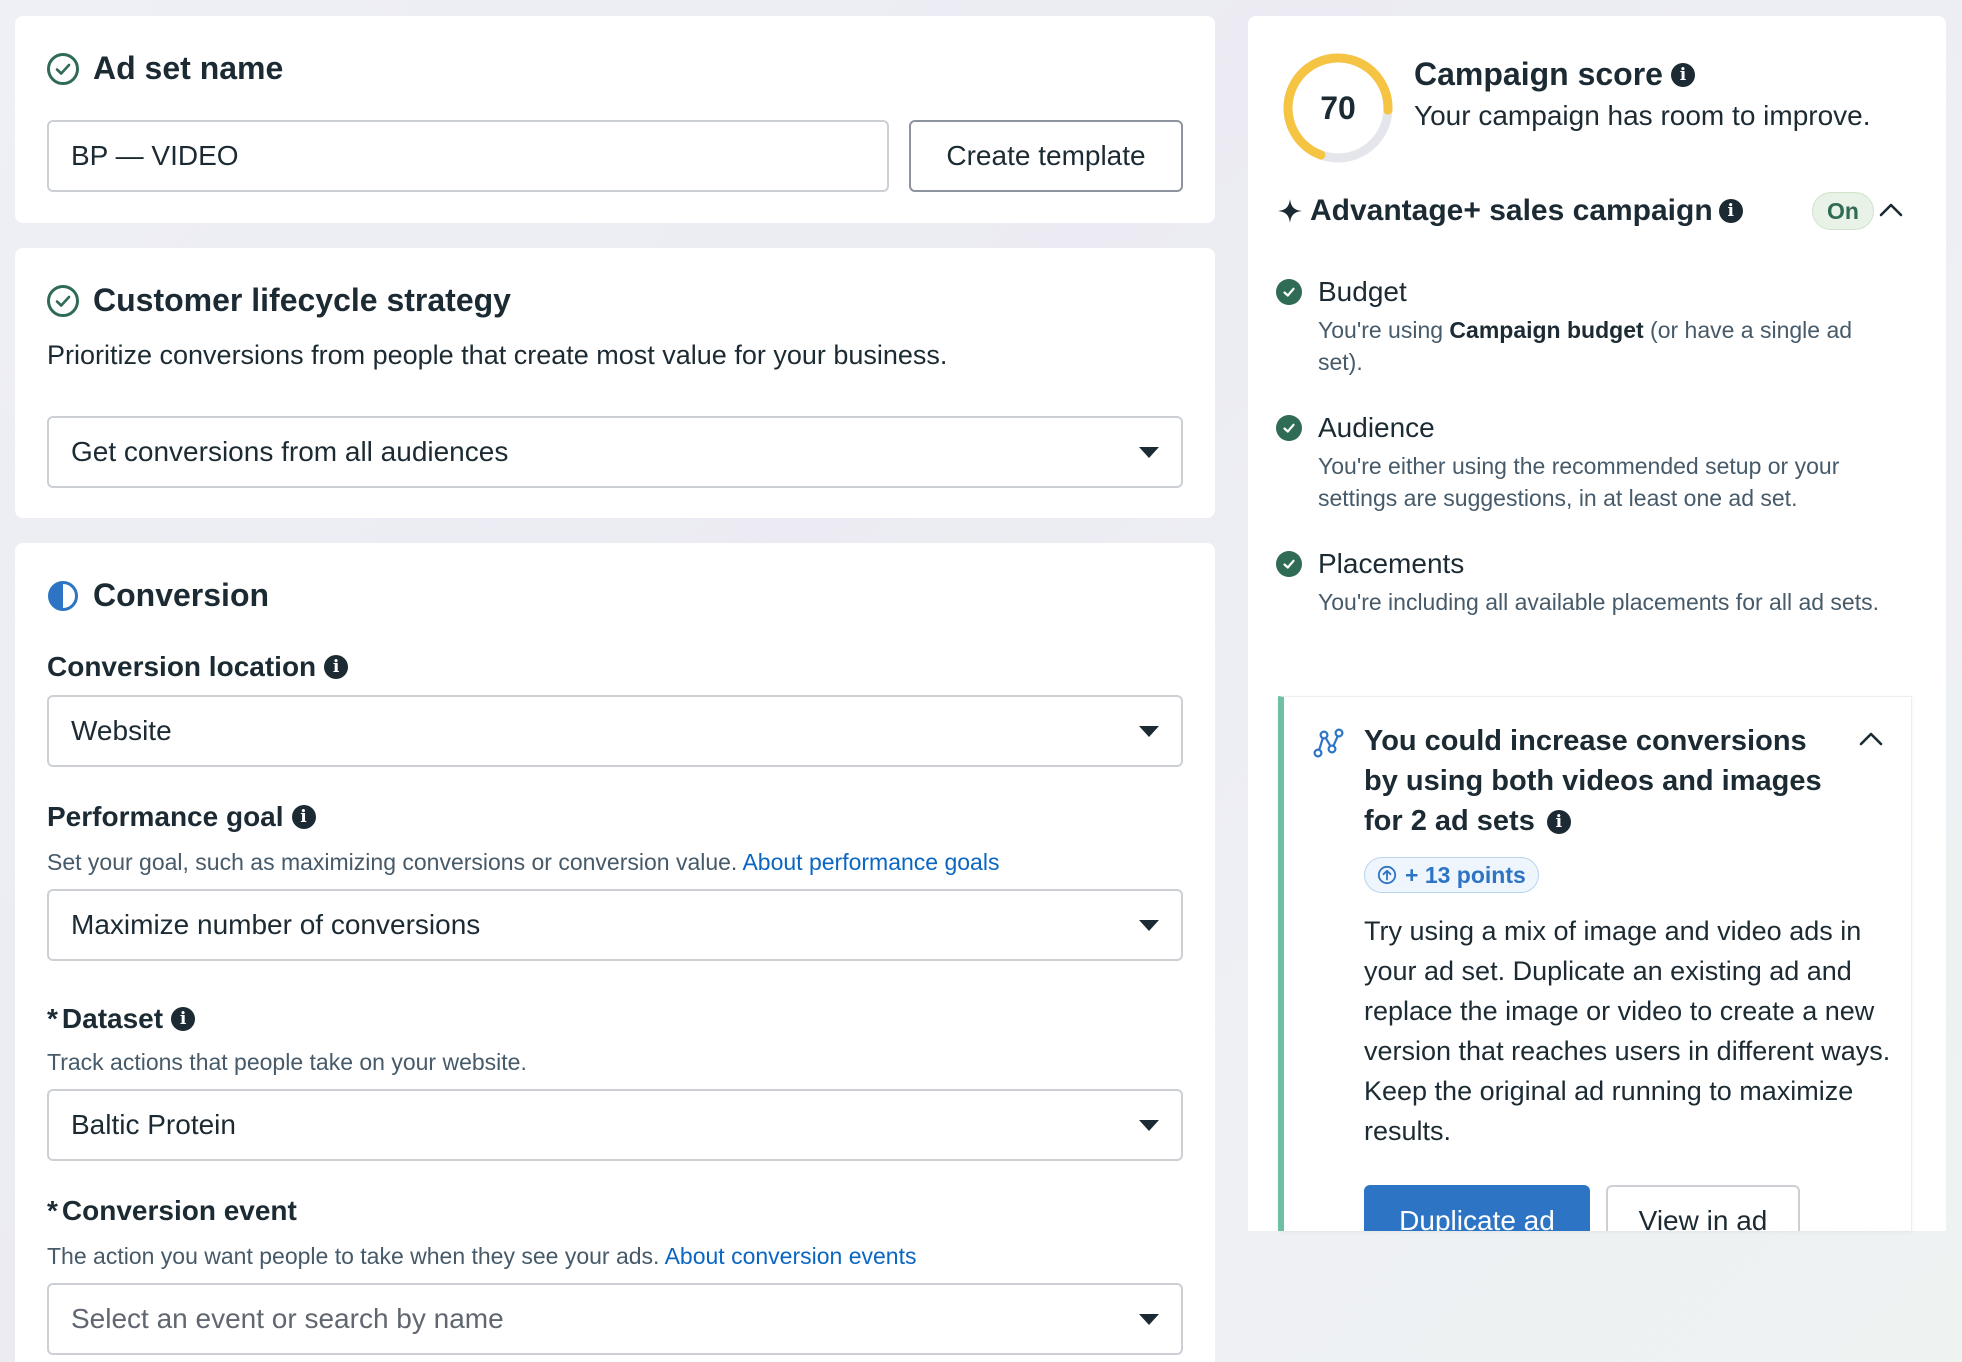 The width and height of the screenshot is (1962, 1362). What do you see at coordinates (302, 300) in the screenshot?
I see `customer-lifecycle-heading: Customer lifecycle strategy` at bounding box center [302, 300].